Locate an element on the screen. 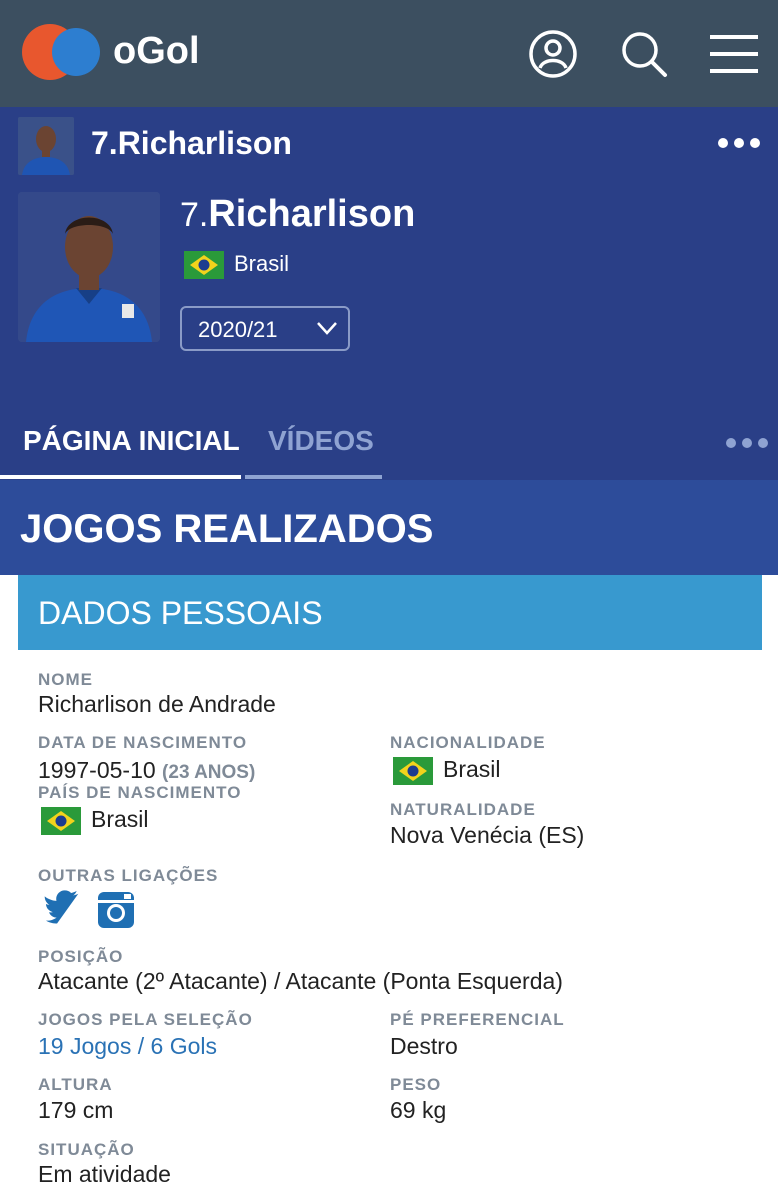 This screenshot has width=778, height=1200. tab-videos: VÍDEOS is located at coordinates (321, 441).